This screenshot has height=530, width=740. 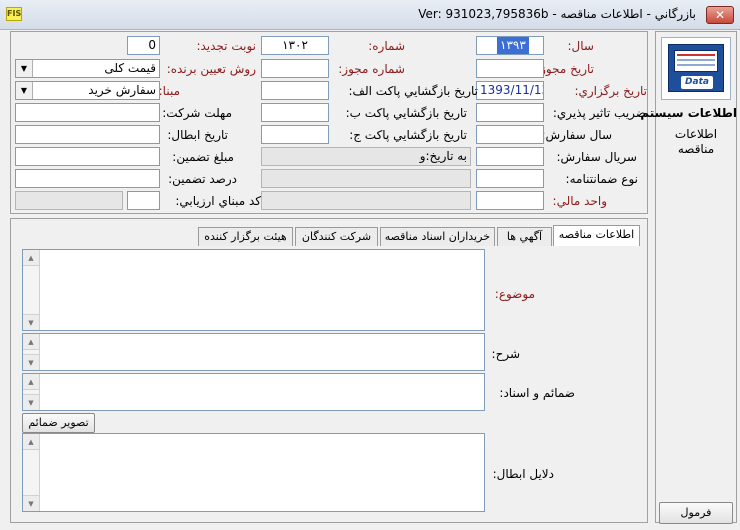 What do you see at coordinates (366, 156) in the screenshot?
I see `to-date-field: به تاريخ:و` at bounding box center [366, 156].